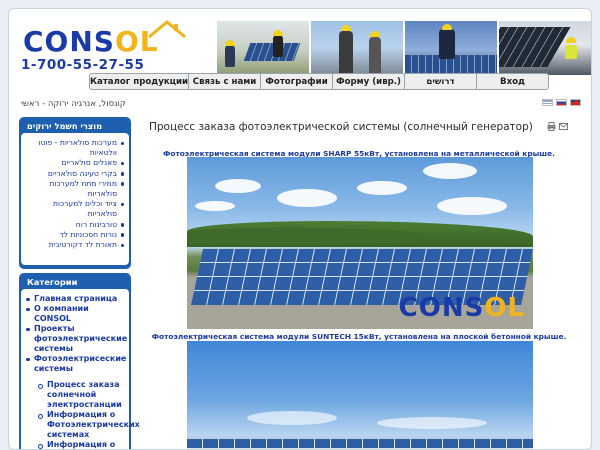 The image size is (600, 450). What do you see at coordinates (75, 174) in the screenshot?
I see `sidebar-product-item: בקרי טעינה סולאריים` at bounding box center [75, 174].